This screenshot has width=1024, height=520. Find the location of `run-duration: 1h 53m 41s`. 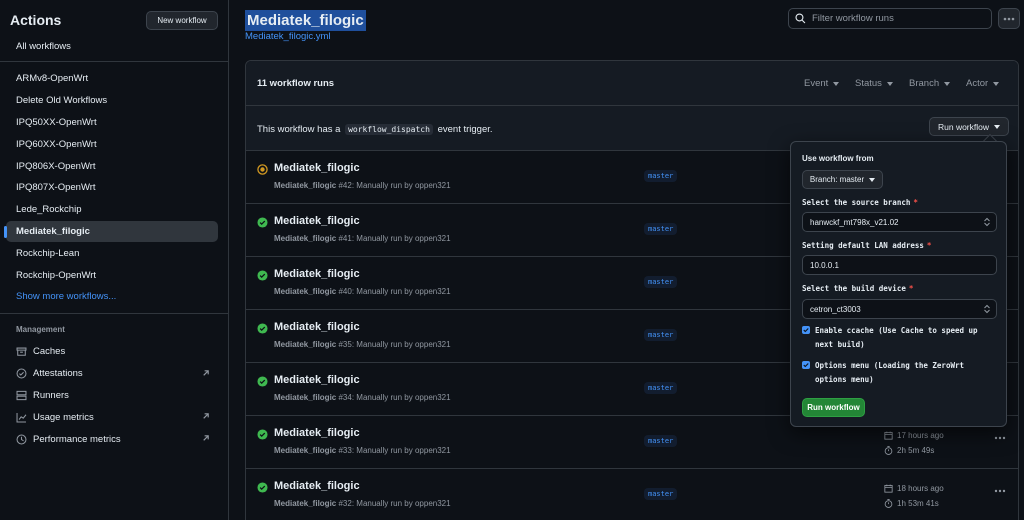

run-duration: 1h 53m 41s is located at coordinates (911, 503).